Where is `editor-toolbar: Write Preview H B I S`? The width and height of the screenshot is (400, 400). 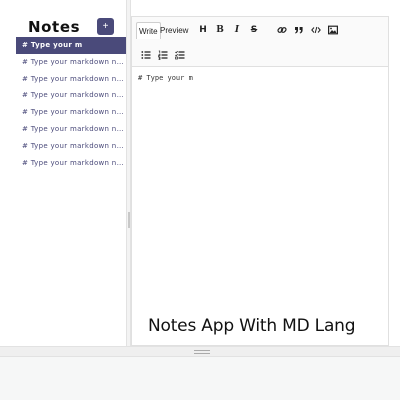 editor-toolbar: Write Preview H B I S is located at coordinates (260, 42).